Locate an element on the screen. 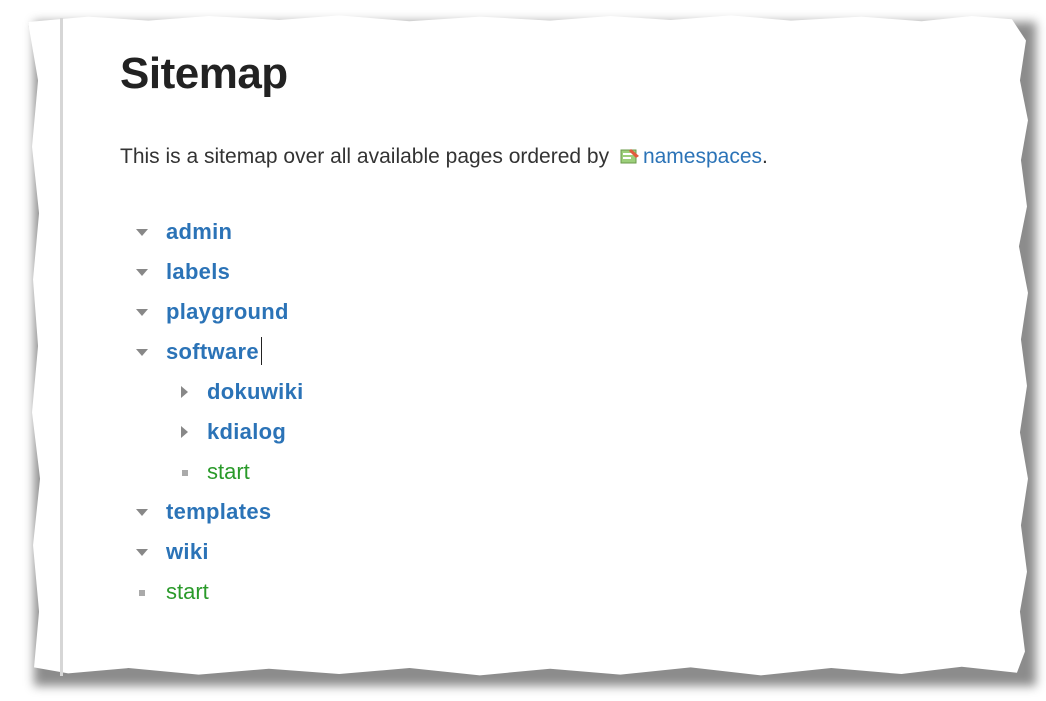  tree-item-root-start: start is located at coordinates (570, 592).